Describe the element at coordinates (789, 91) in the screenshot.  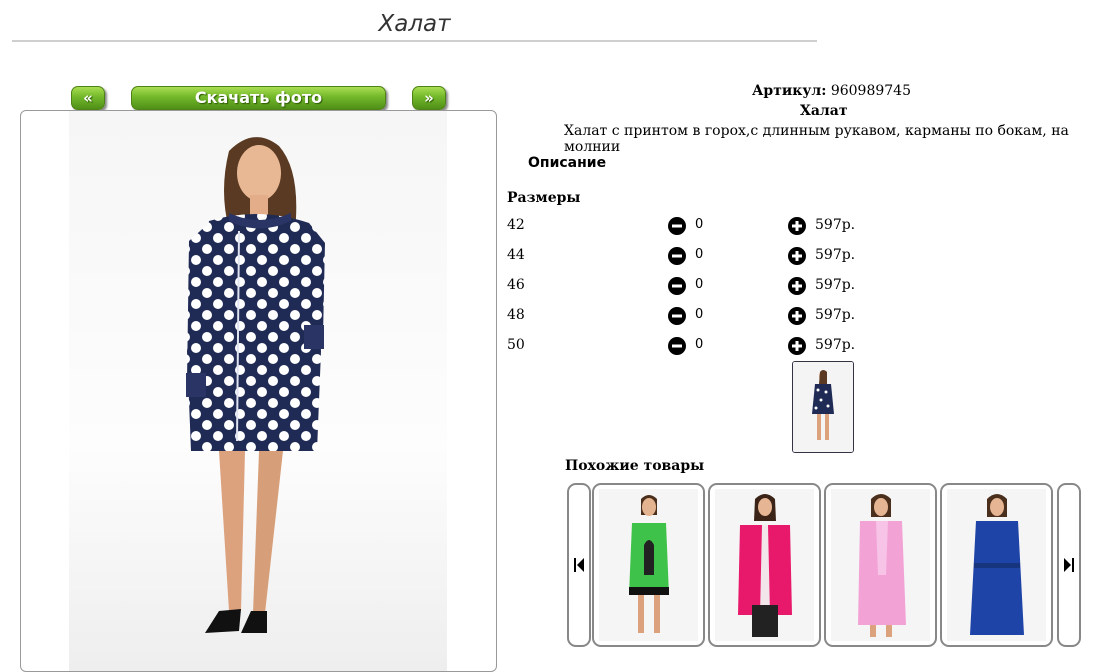
I see `article-label: Артикул:` at that location.